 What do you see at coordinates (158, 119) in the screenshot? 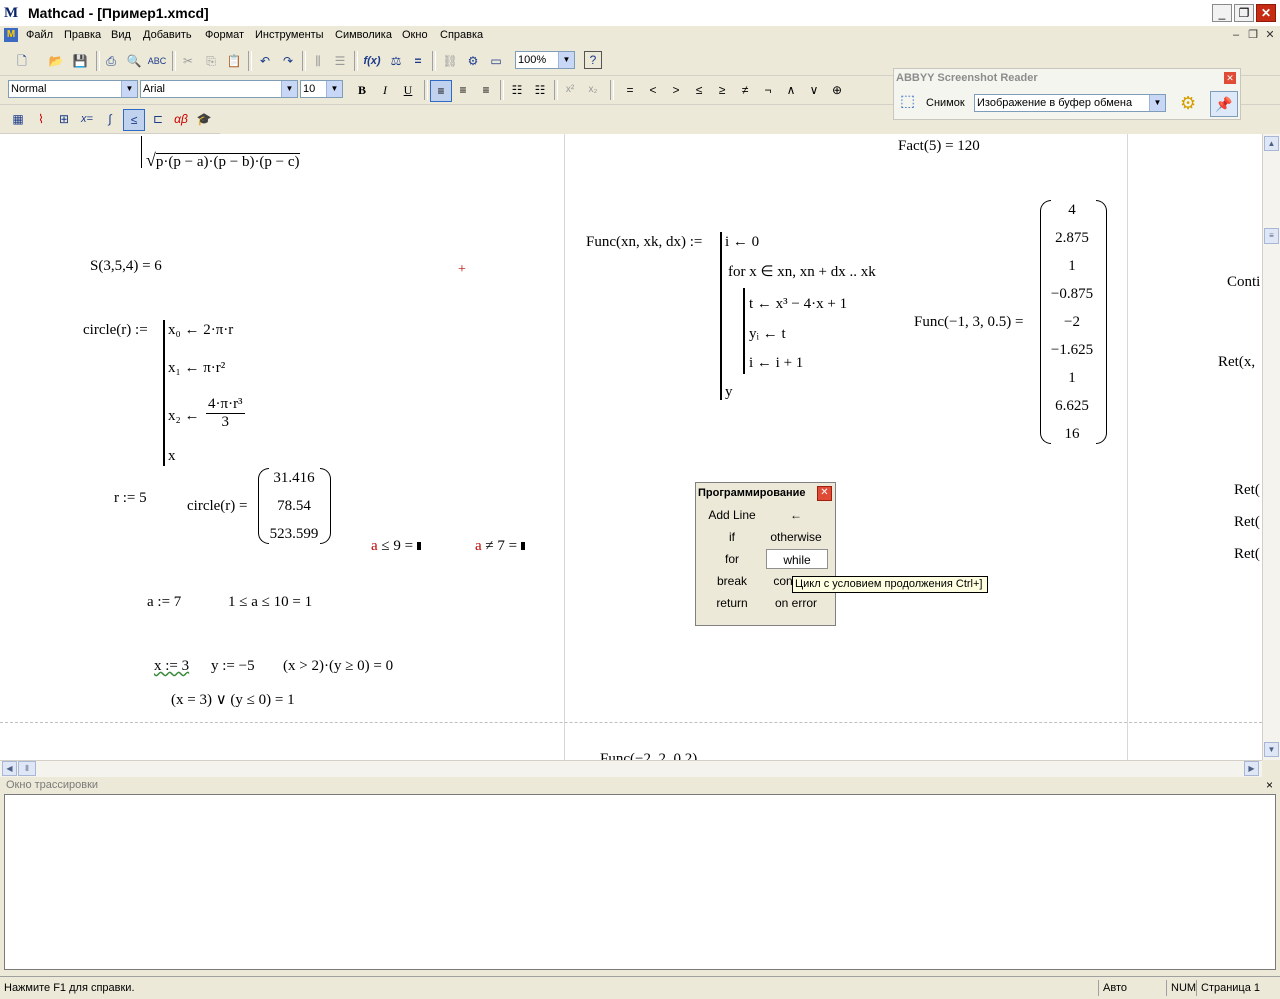
I see `programming-icon: ⊏` at bounding box center [158, 119].